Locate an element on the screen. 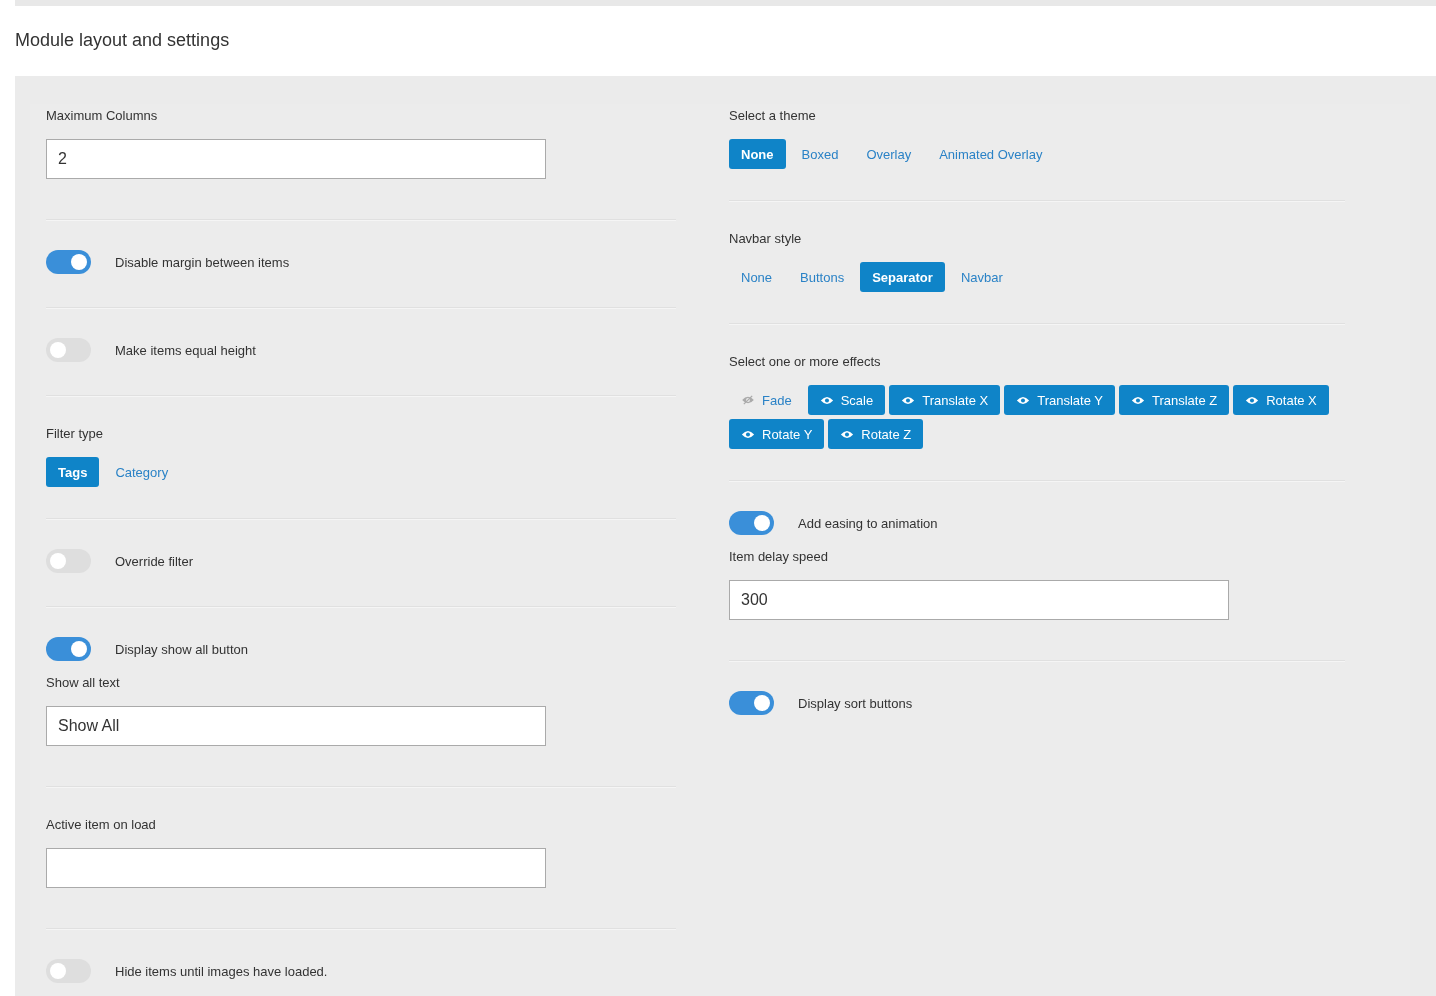 Image resolution: width=1436 pixels, height=996 pixels. option-button: Tags is located at coordinates (73, 472).